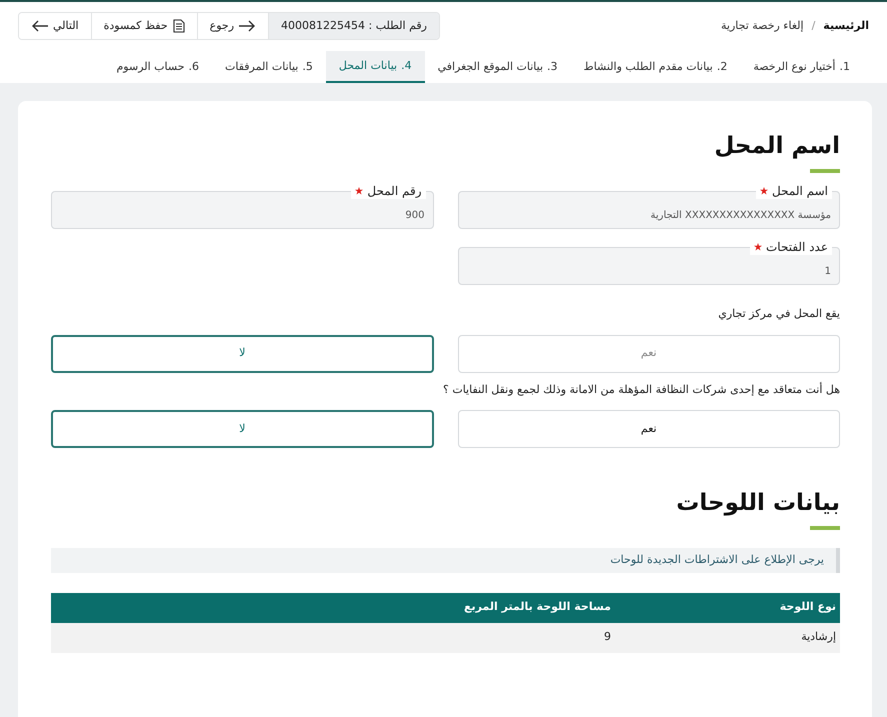 The height and width of the screenshot is (717, 887). What do you see at coordinates (354, 26) in the screenshot?
I see `request-number: رقم الطلب : 400081225454` at bounding box center [354, 26].